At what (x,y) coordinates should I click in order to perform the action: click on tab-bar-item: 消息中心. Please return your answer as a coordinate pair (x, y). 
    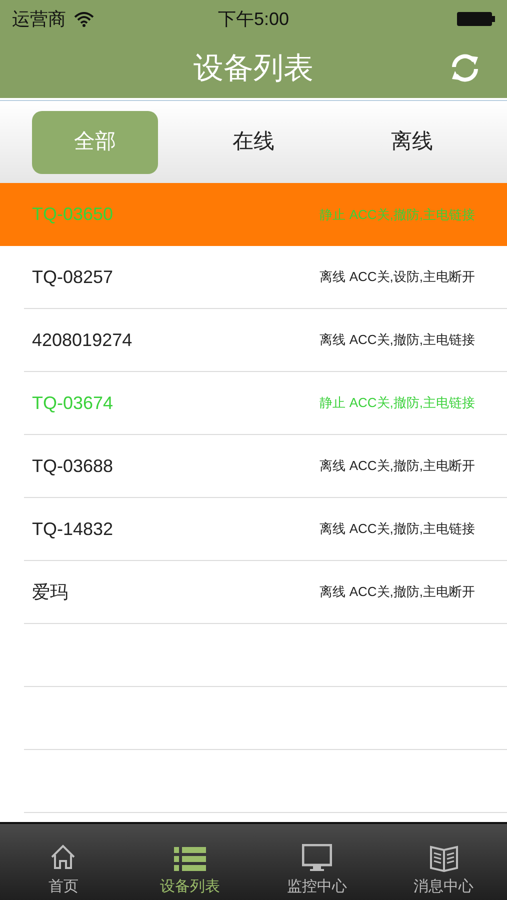
    Looking at the image, I should click on (443, 862).